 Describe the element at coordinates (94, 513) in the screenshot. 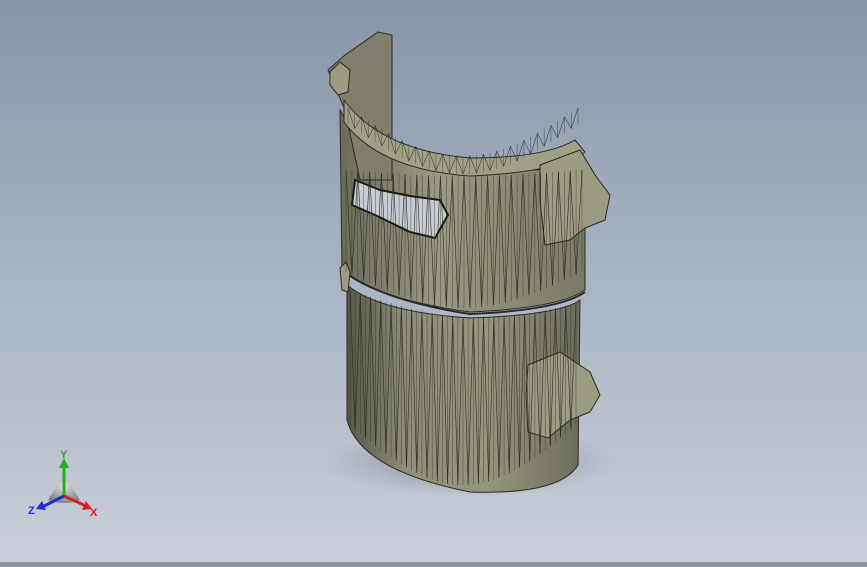

I see `x-axis-label: X` at that location.